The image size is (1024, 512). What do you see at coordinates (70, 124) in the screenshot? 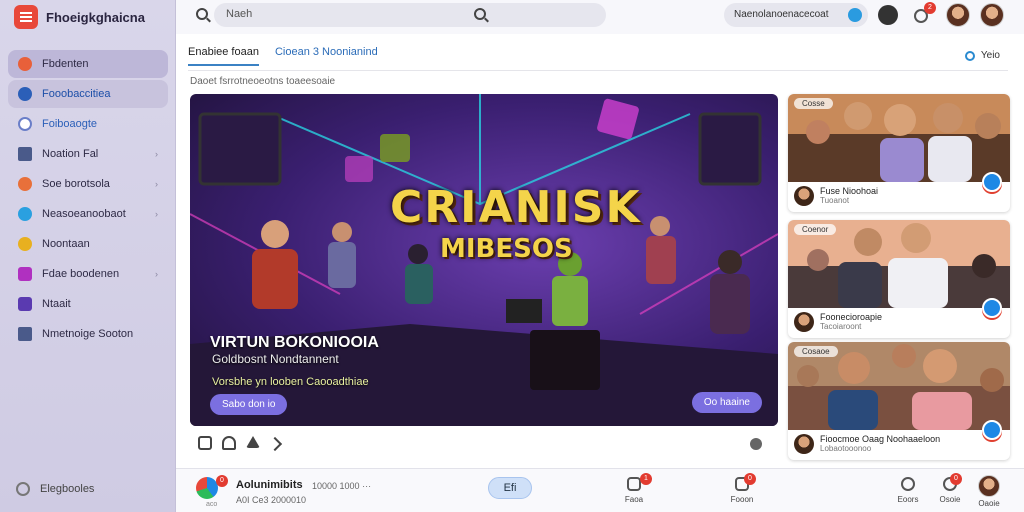
I see `sidebar-item-label: Foiboaogte` at bounding box center [70, 124].